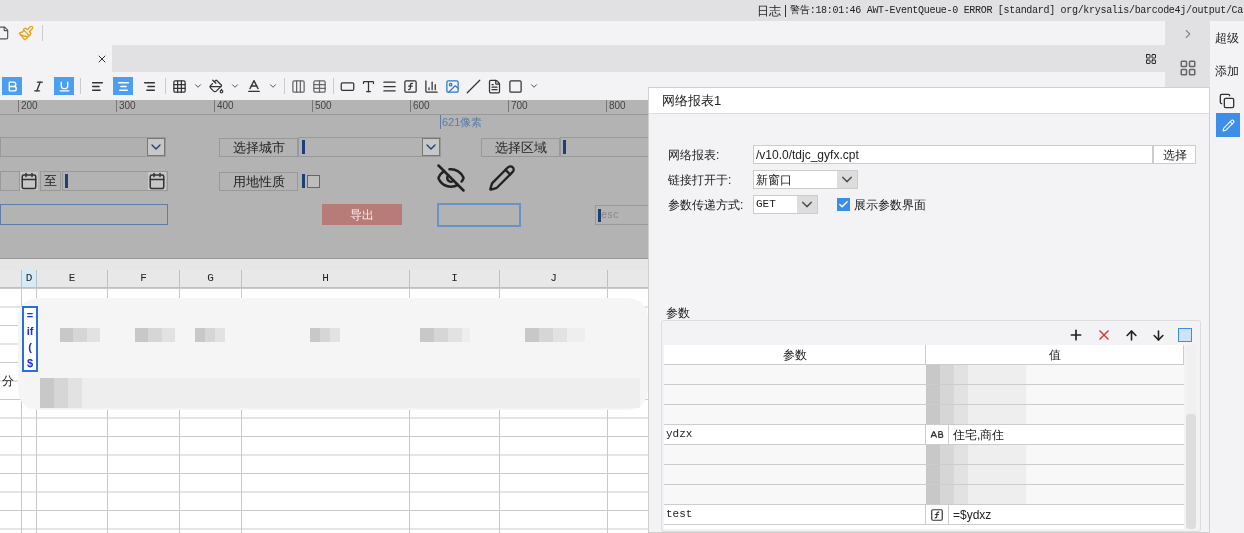 The width and height of the screenshot is (1244, 533). I want to click on column-header: F, so click(144, 278).